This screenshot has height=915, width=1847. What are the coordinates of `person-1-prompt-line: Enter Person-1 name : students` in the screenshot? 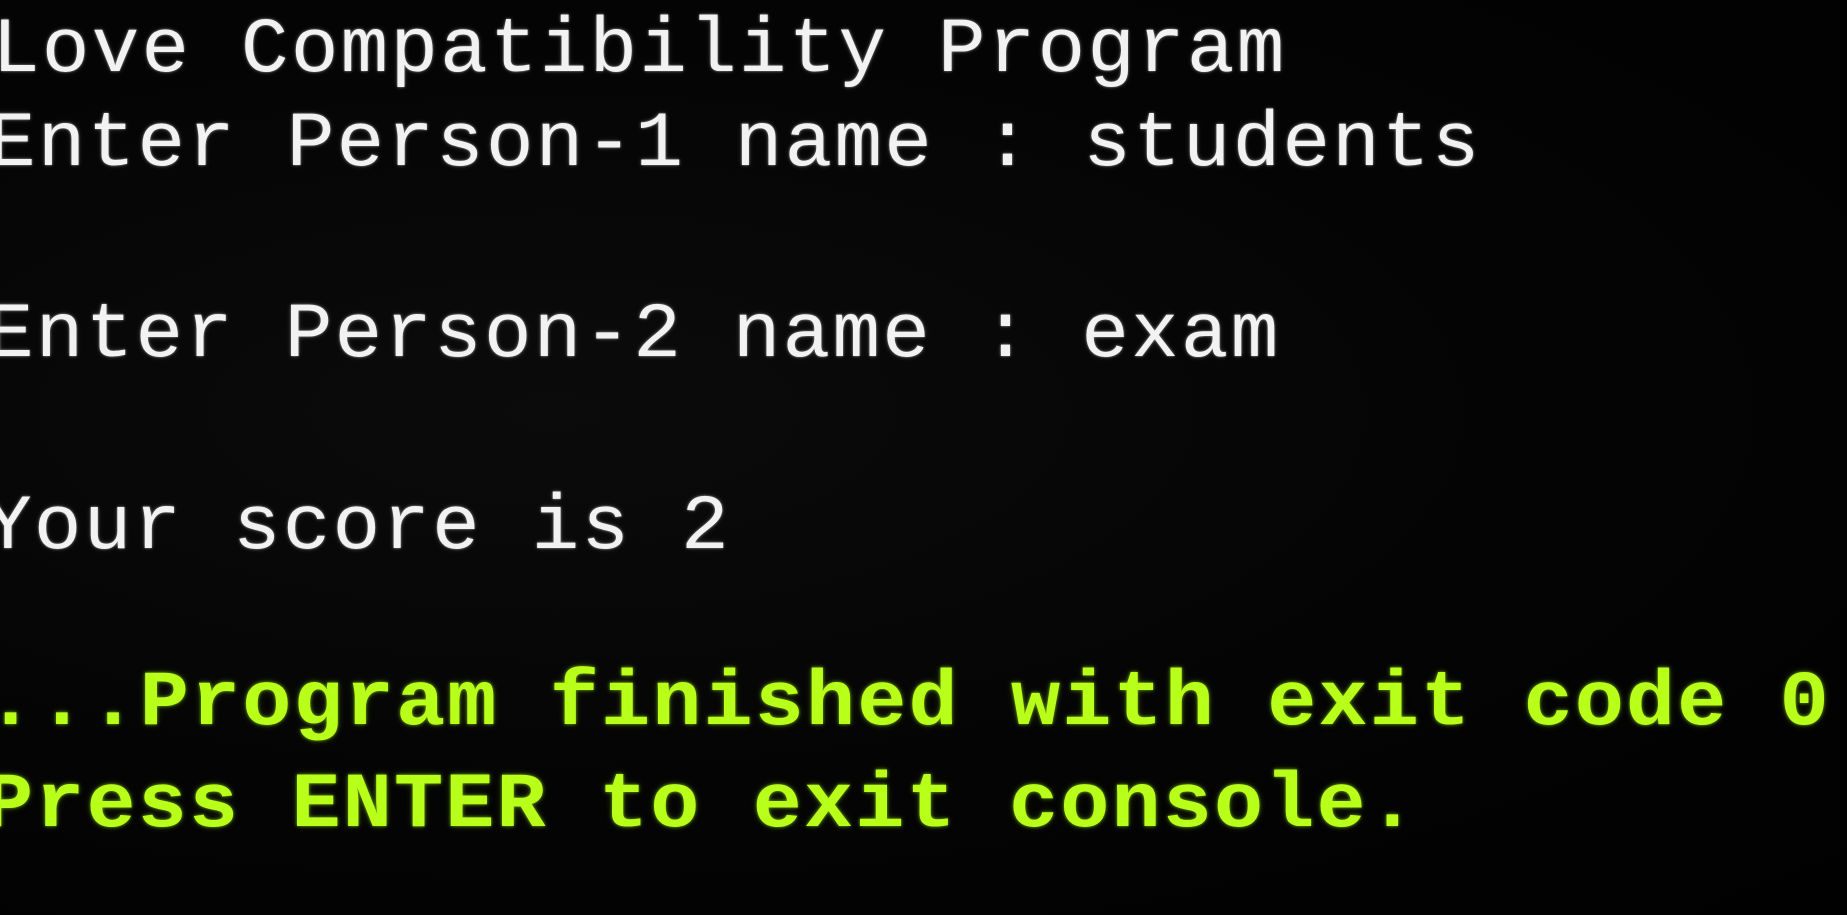 It's located at (741, 145).